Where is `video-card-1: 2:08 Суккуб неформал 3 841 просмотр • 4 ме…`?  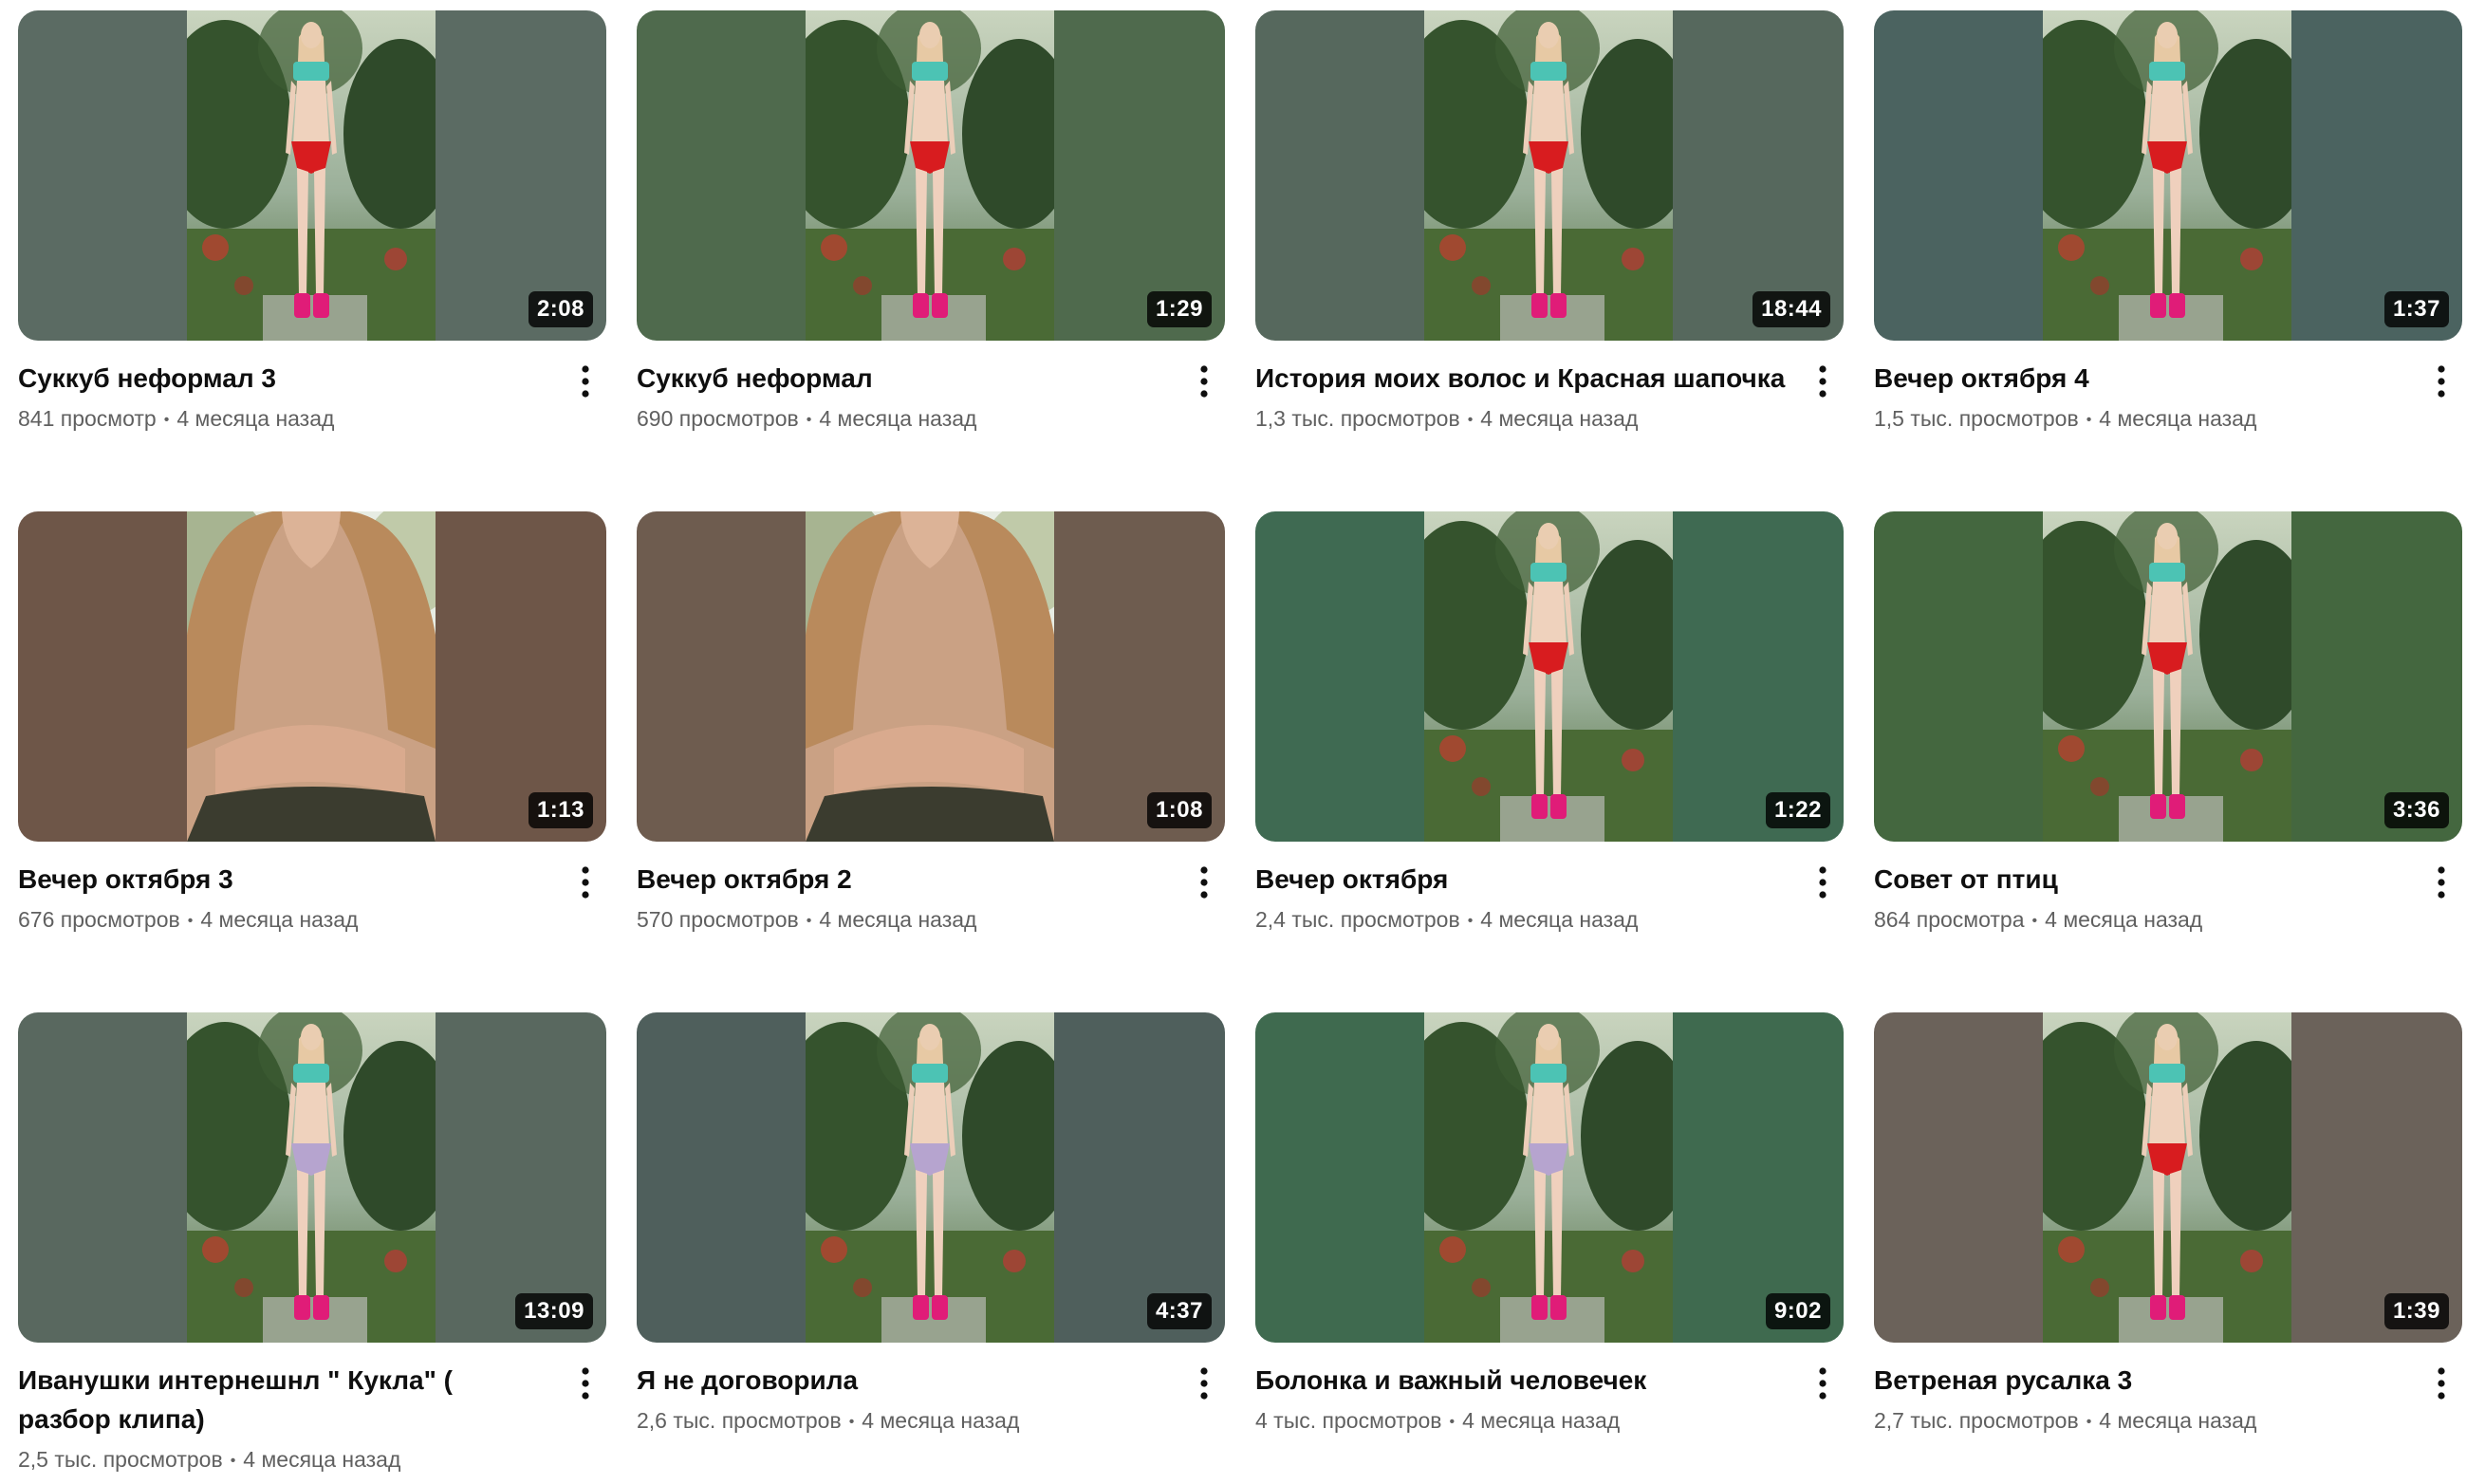
video-card-1: 2:08 Суккуб неформал 3 841 просмотр • 4 ме… is located at coordinates (312, 246).